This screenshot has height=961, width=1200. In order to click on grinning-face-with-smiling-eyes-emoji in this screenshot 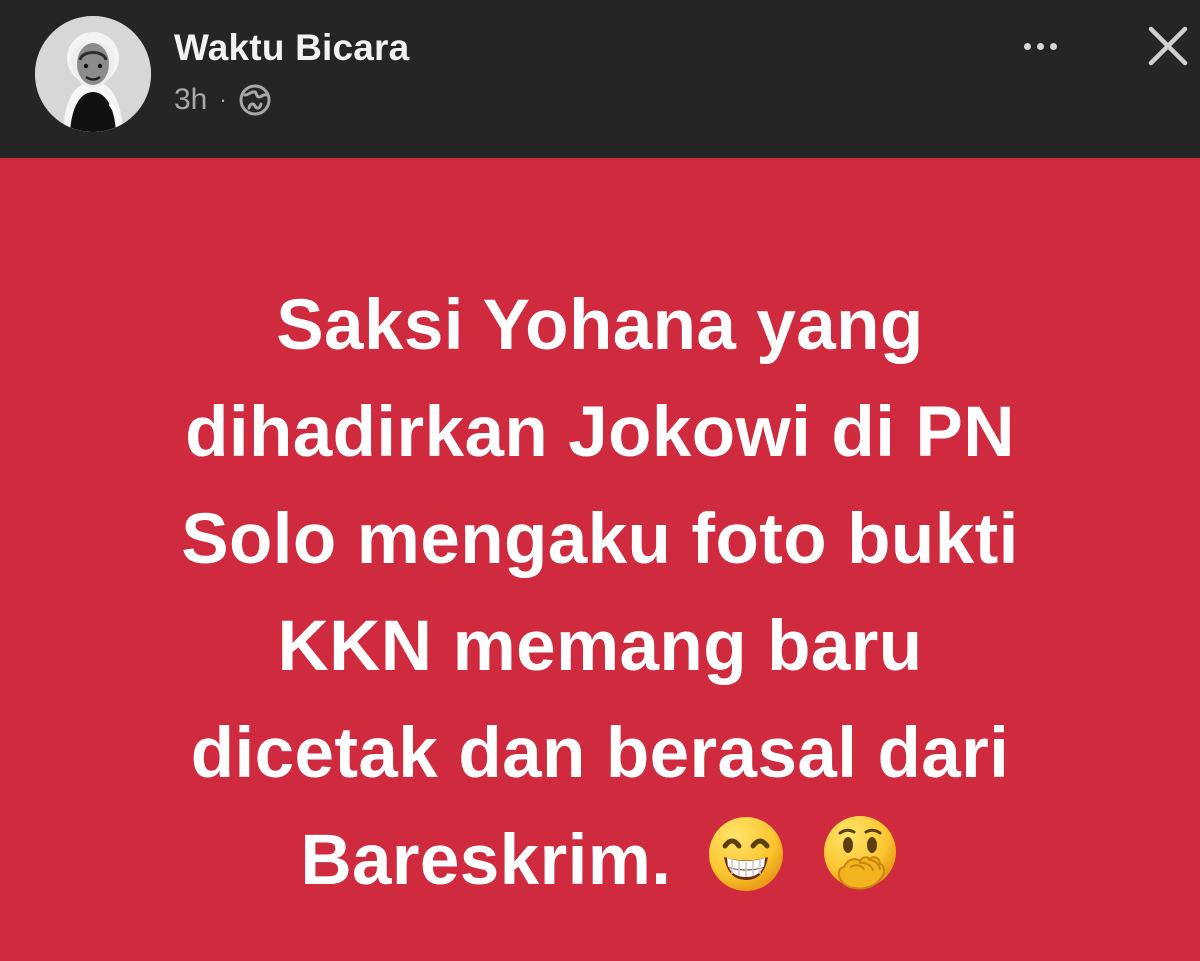, I will do `click(746, 854)`.